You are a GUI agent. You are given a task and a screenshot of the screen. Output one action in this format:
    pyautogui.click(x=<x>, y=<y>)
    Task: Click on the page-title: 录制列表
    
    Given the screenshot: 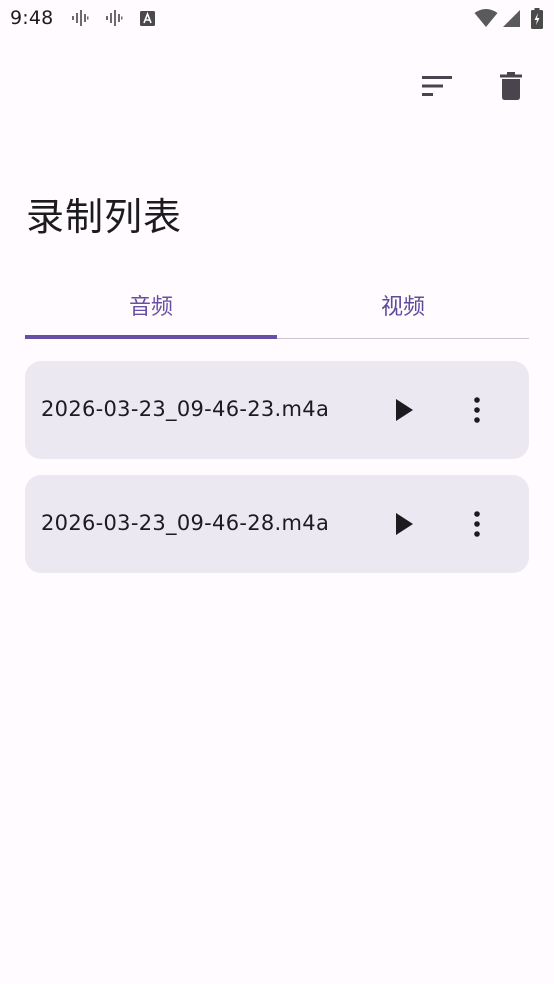 What is the action you would take?
    pyautogui.click(x=104, y=217)
    